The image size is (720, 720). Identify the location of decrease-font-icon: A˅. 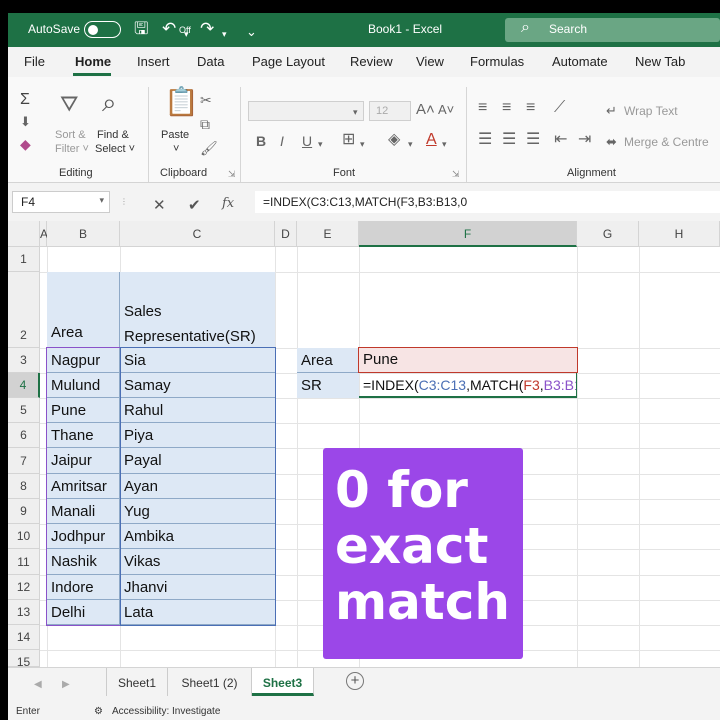
(446, 110).